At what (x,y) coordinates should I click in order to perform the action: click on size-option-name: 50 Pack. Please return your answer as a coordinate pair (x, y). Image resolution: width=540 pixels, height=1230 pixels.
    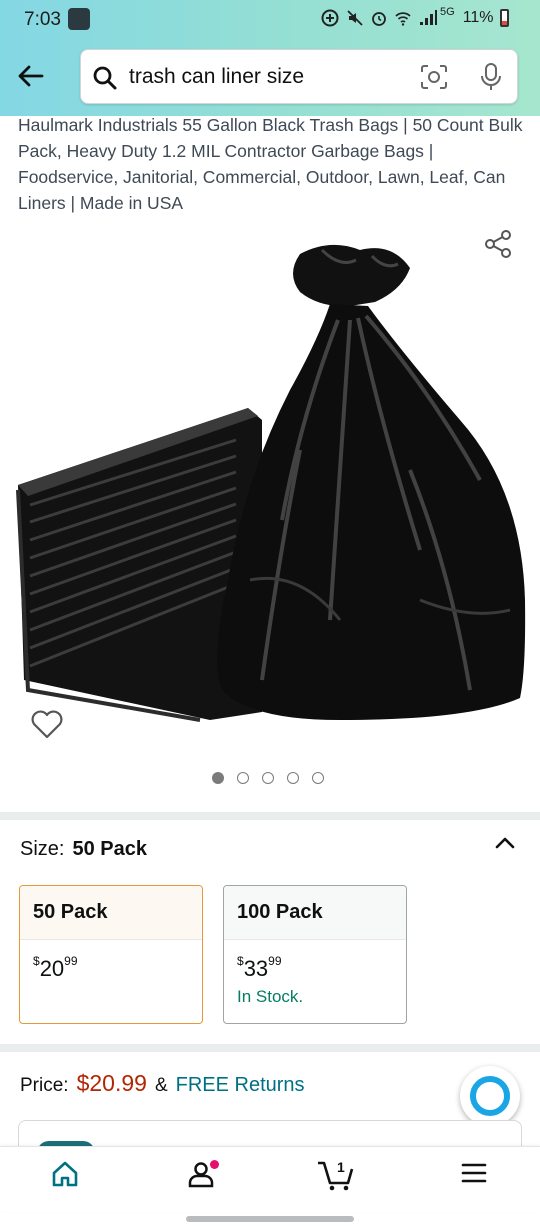
    Looking at the image, I should click on (111, 913).